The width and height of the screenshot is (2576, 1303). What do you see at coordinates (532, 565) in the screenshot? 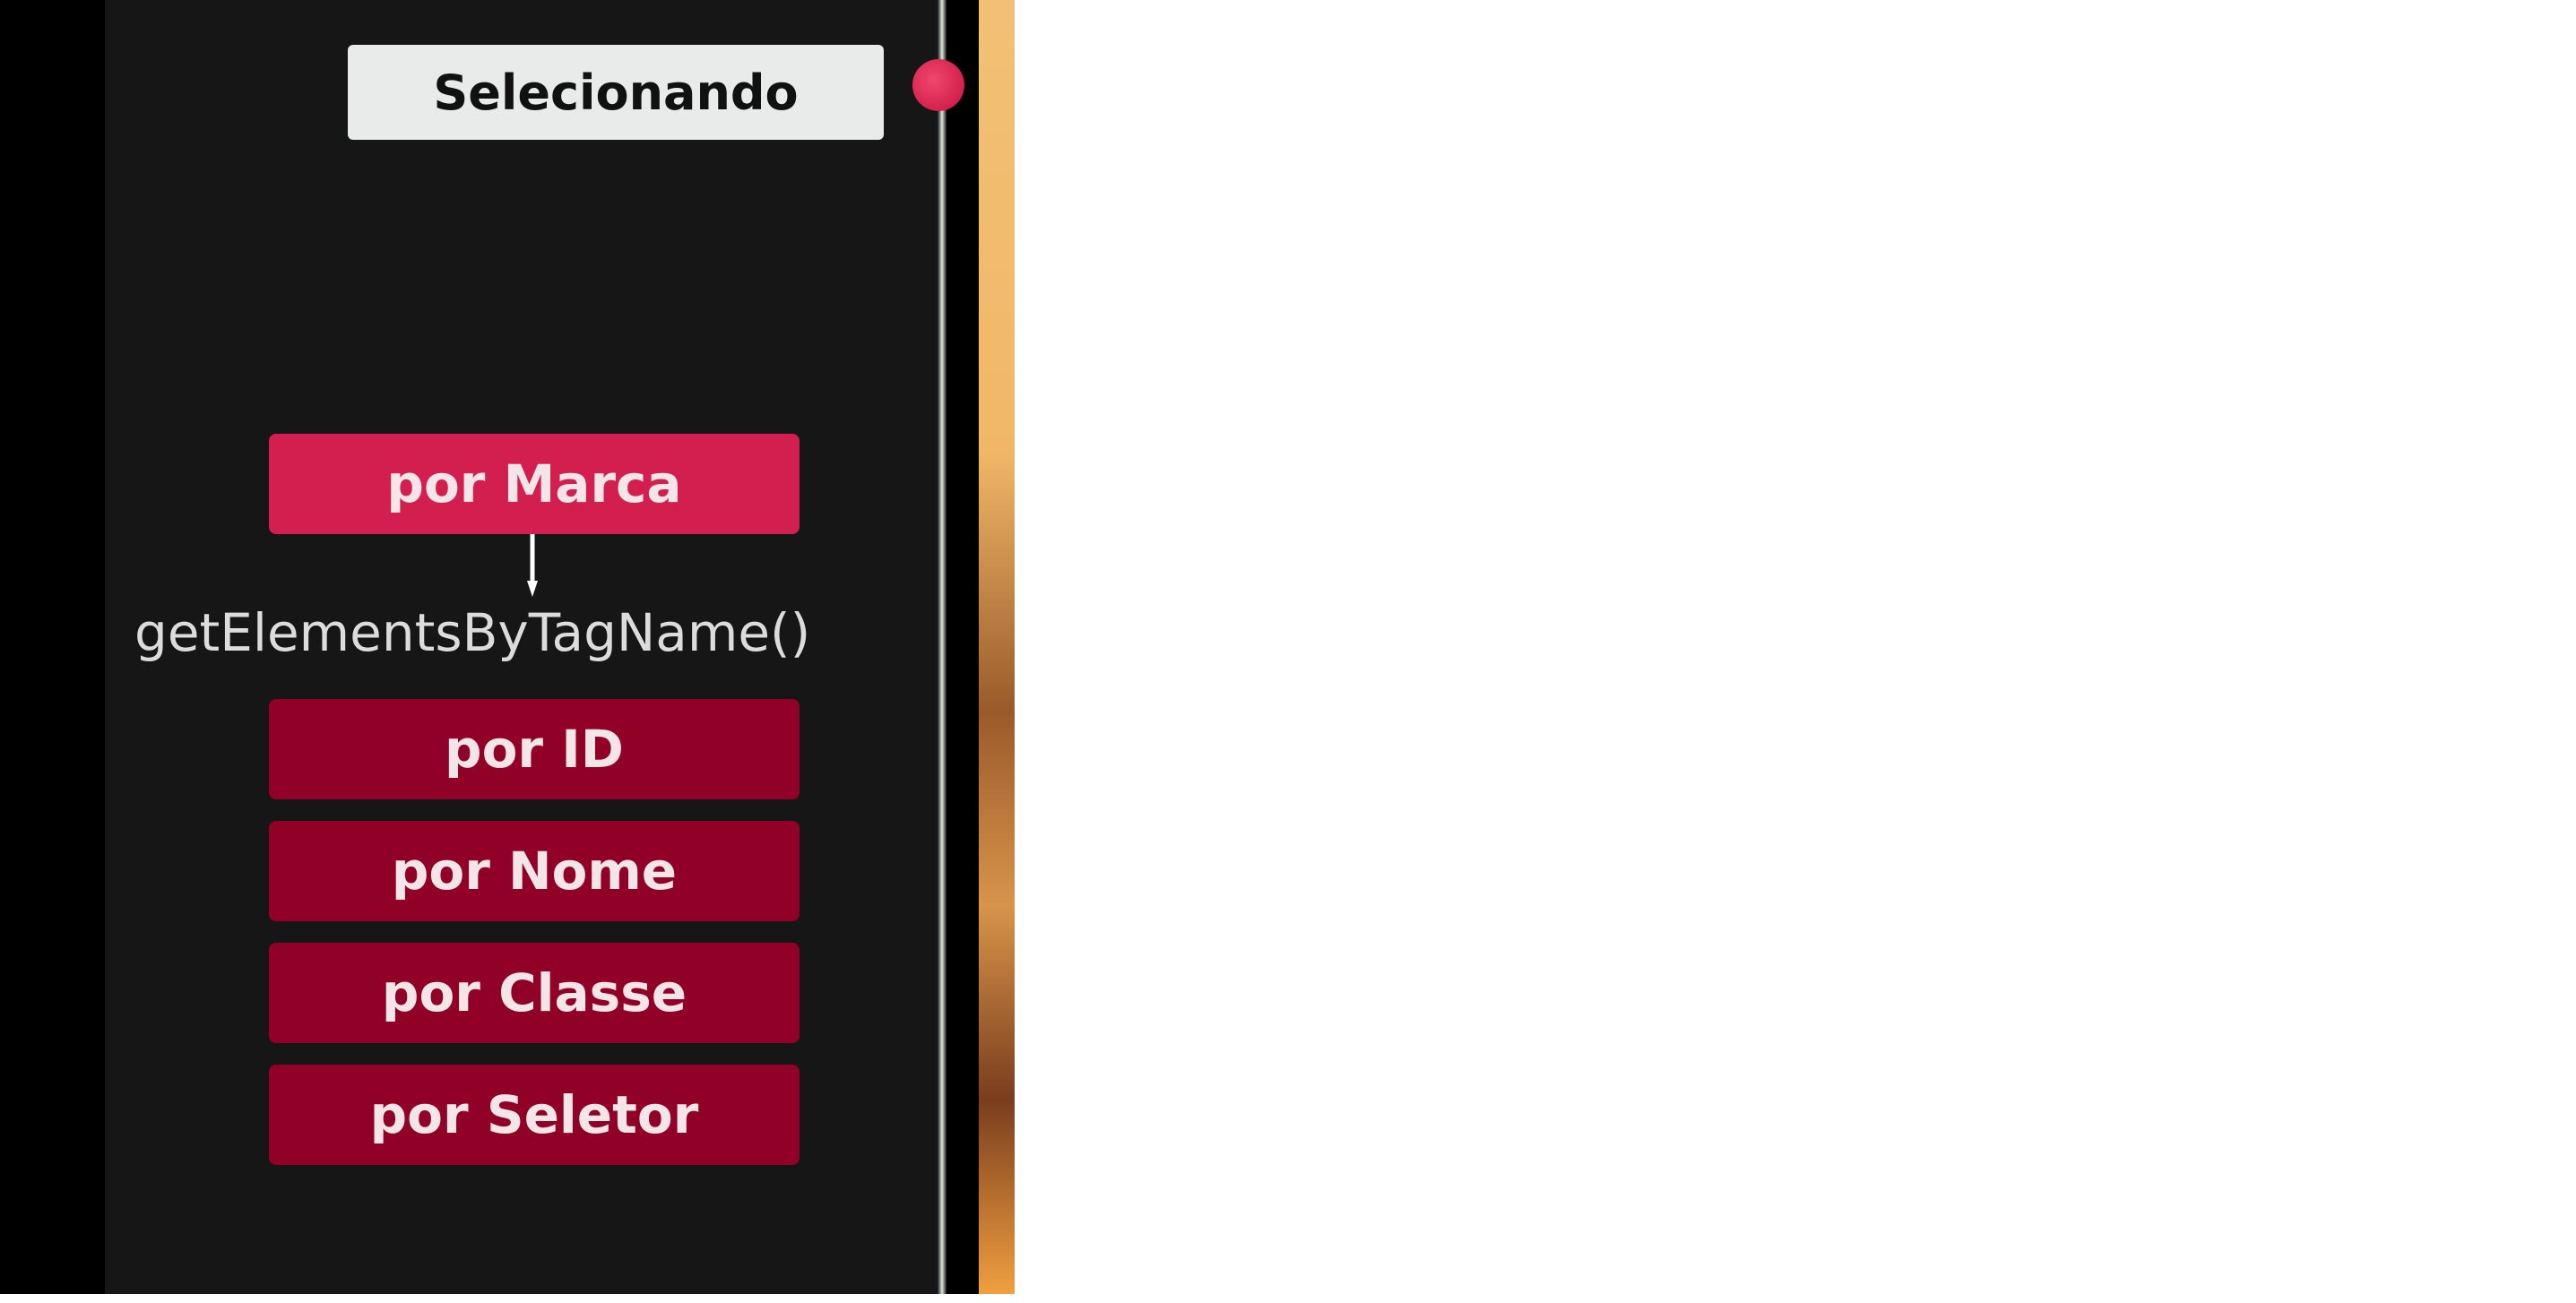
I see `arrow-down-icon` at bounding box center [532, 565].